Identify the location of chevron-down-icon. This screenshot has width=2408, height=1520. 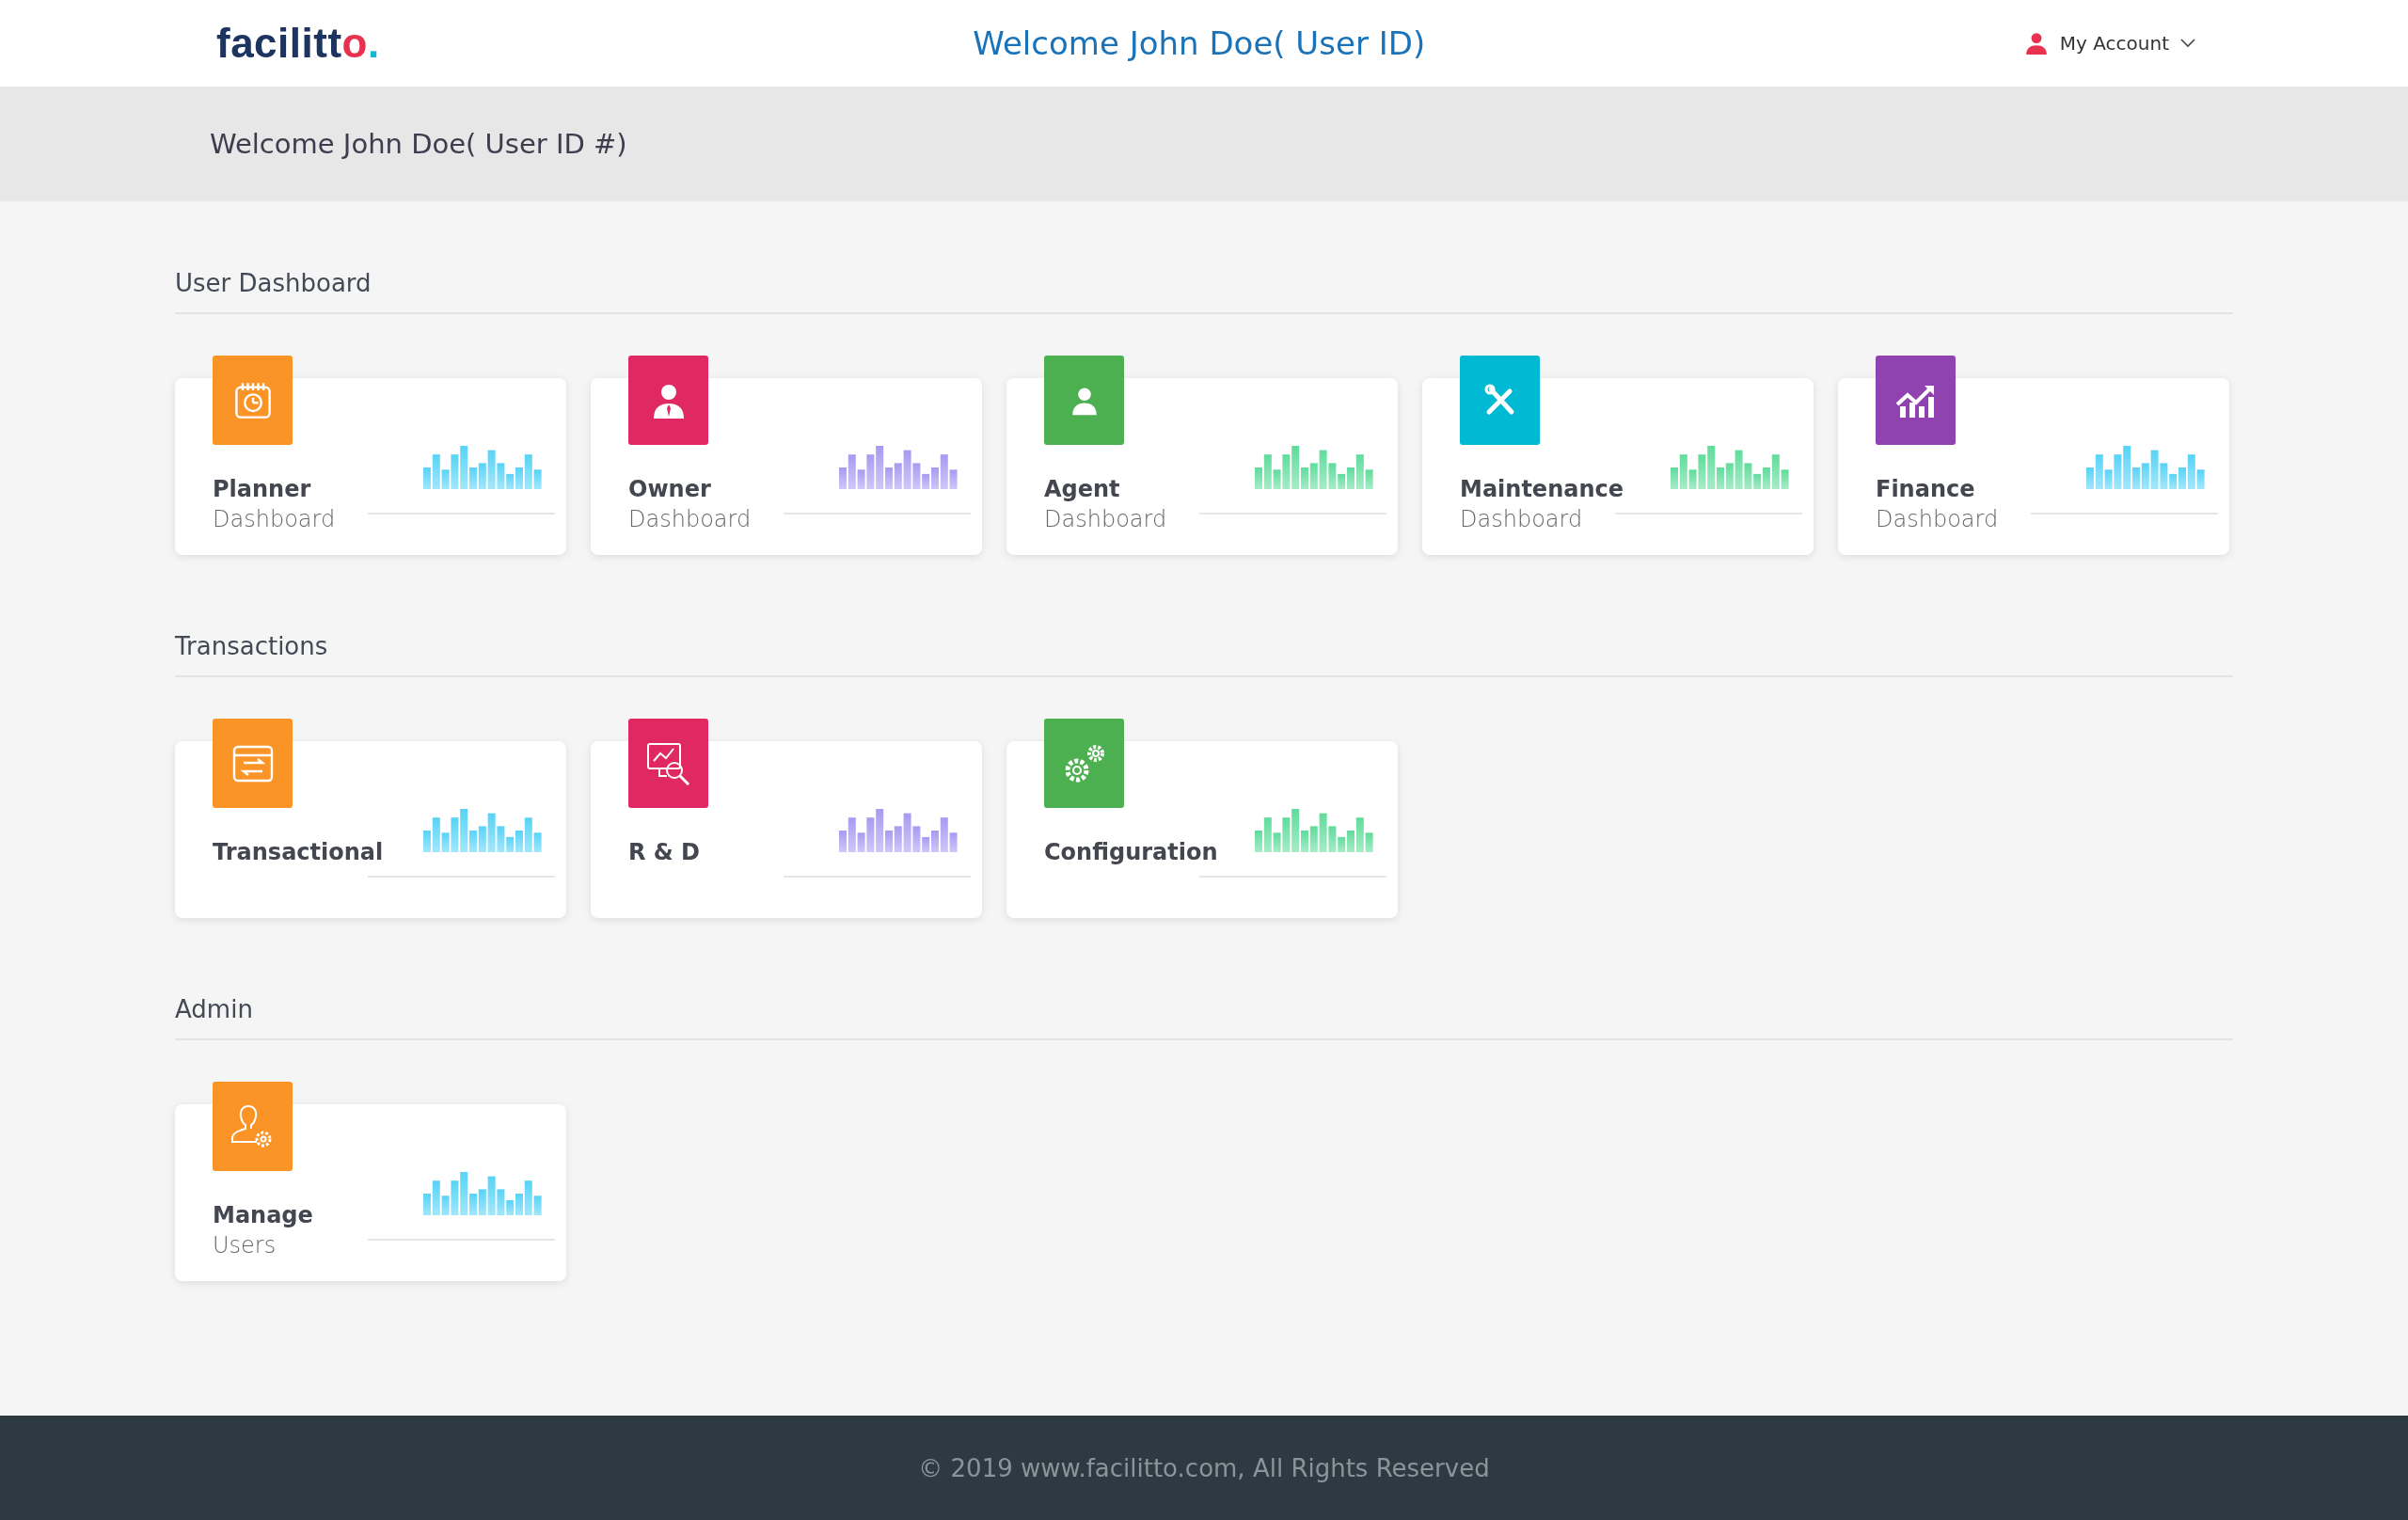
(2187, 43).